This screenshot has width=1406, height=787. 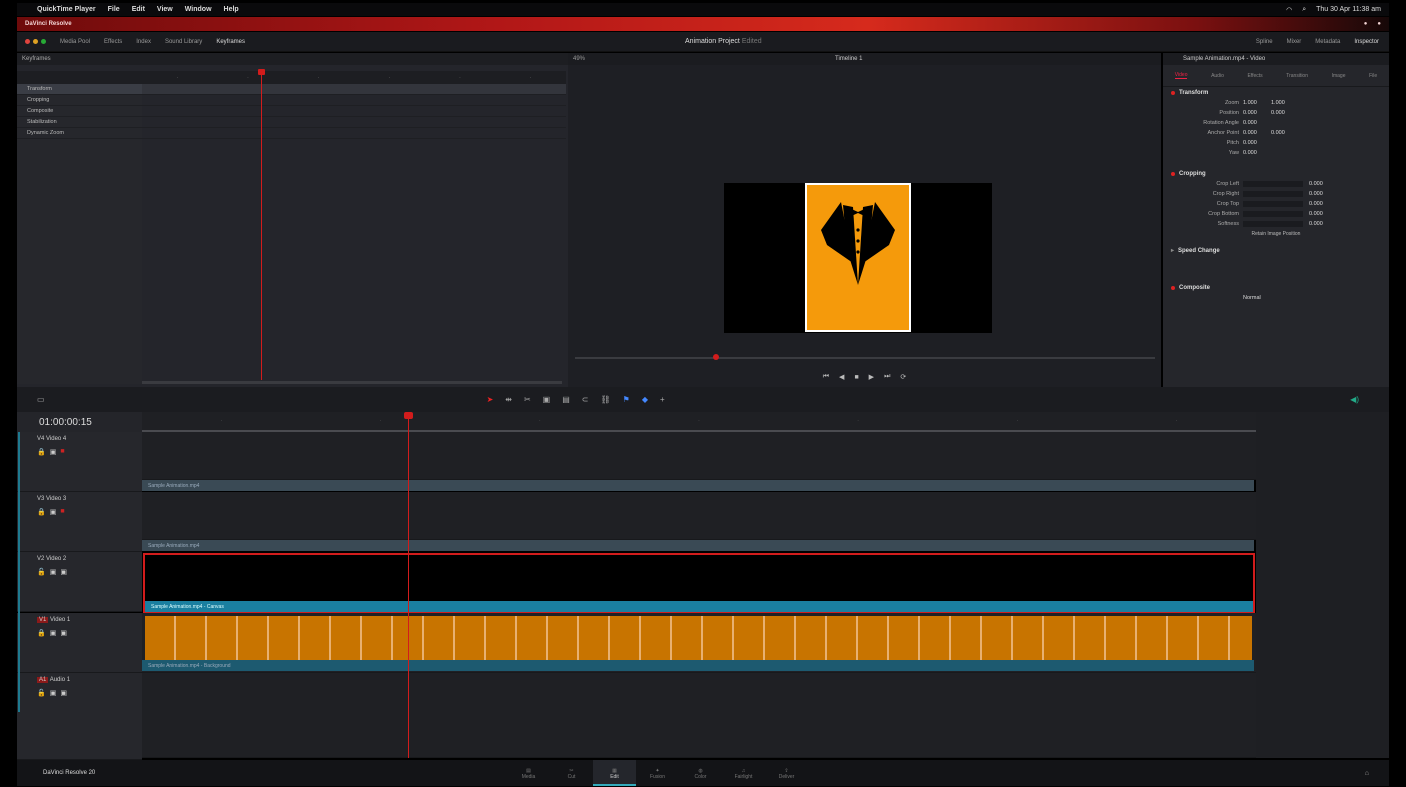 I want to click on keyframes-ruler: · · · · · ·, so click(x=354, y=77).